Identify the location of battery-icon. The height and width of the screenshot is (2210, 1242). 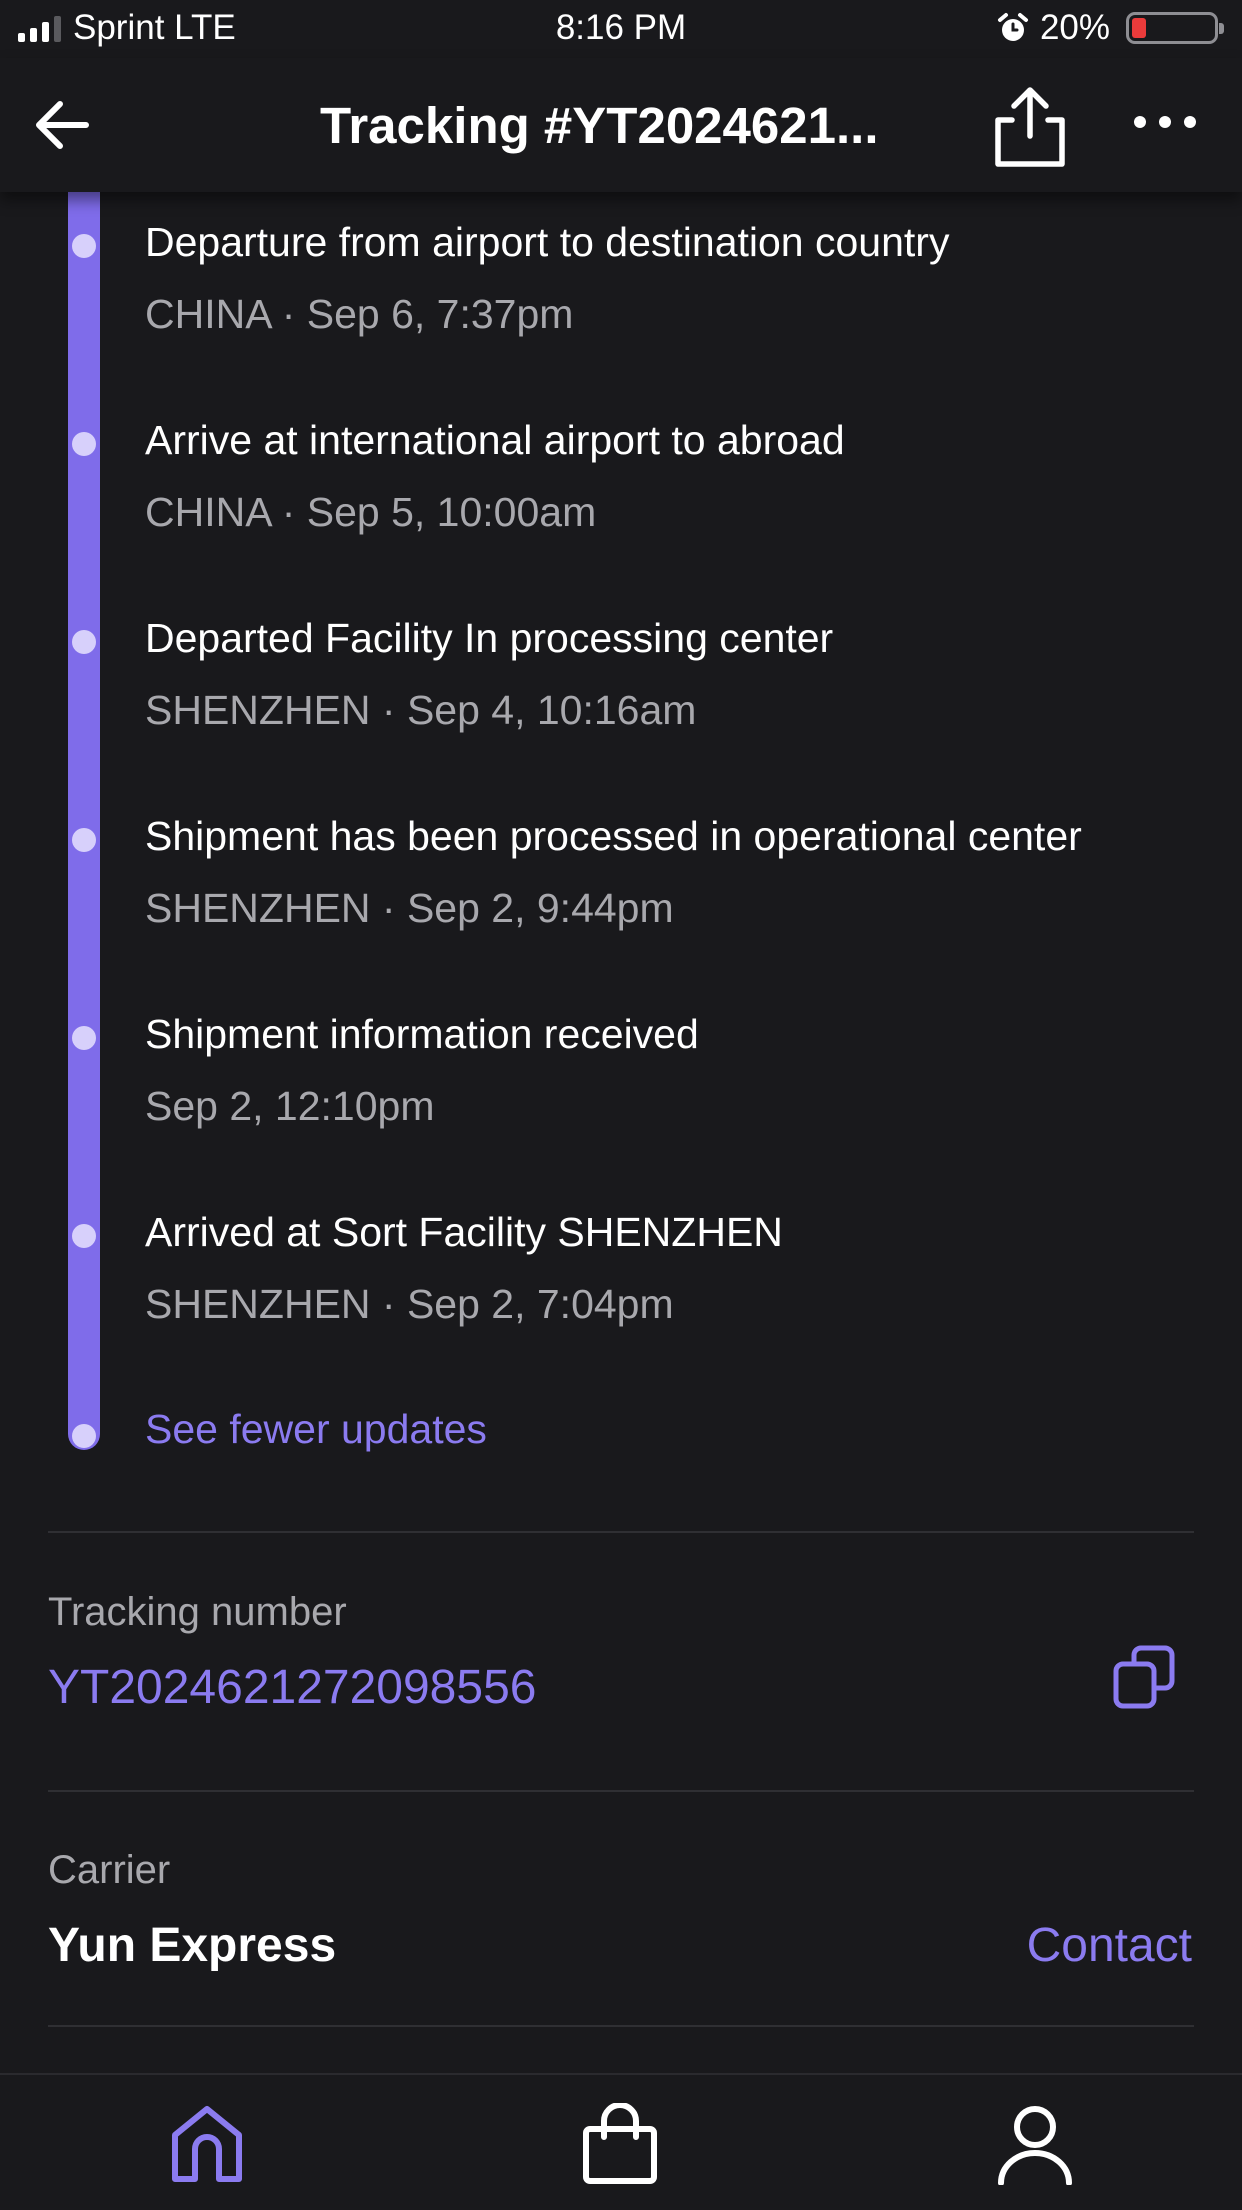
(1175, 28).